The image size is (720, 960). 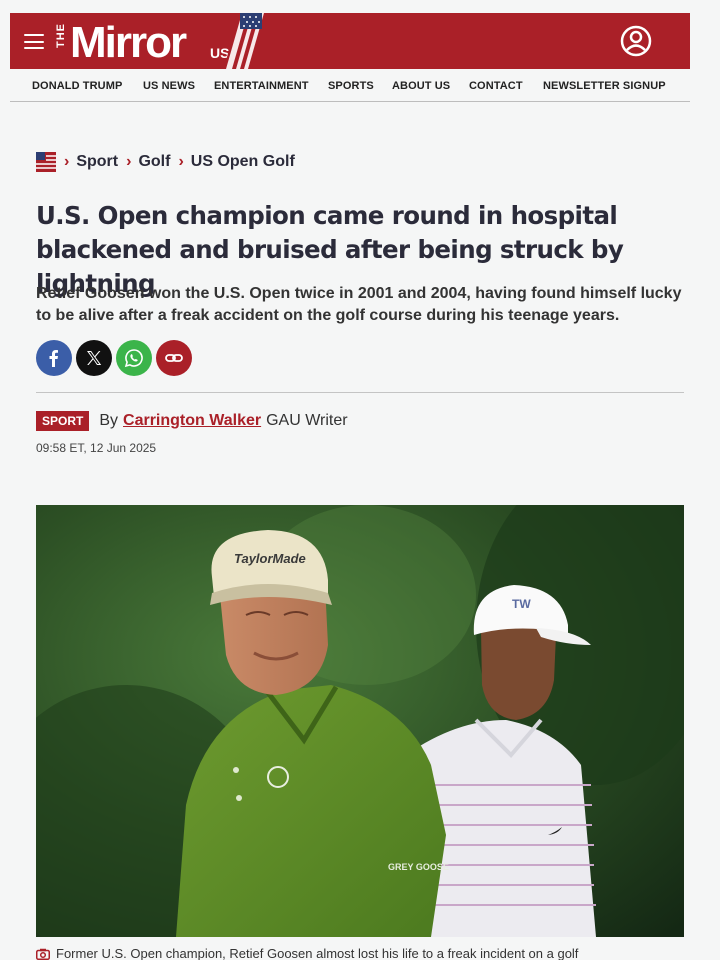 I want to click on facebook-share-button, so click(x=54, y=358).